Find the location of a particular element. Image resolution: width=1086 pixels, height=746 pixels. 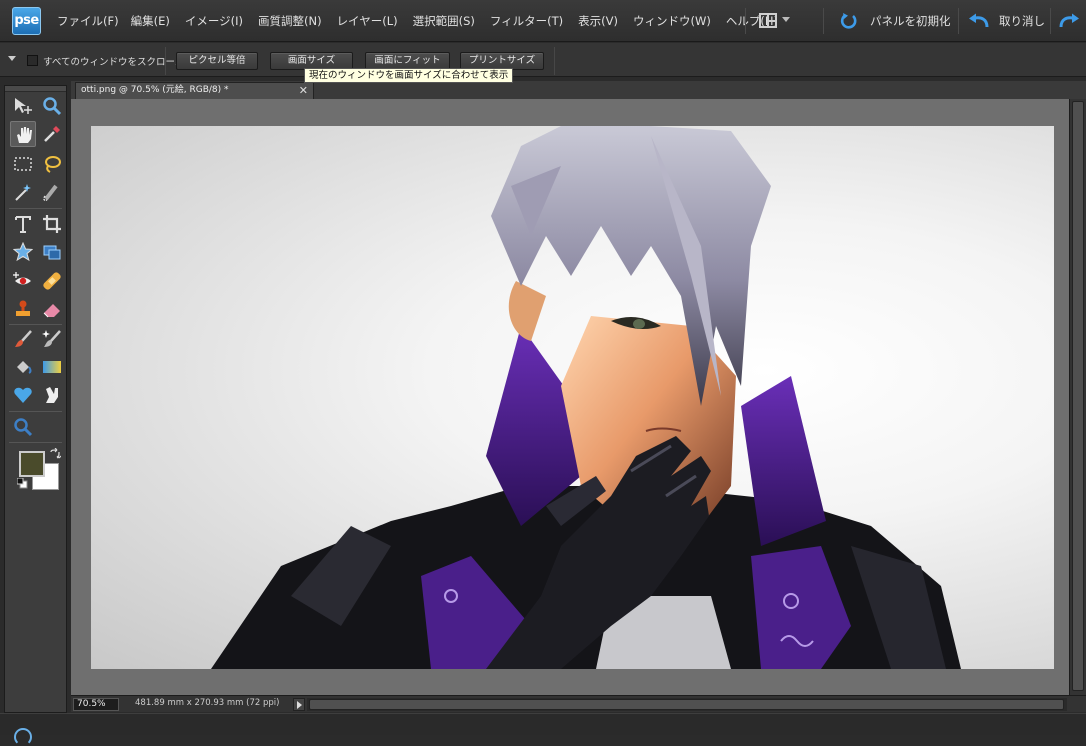

gradient-icon is located at coordinates (52, 367).